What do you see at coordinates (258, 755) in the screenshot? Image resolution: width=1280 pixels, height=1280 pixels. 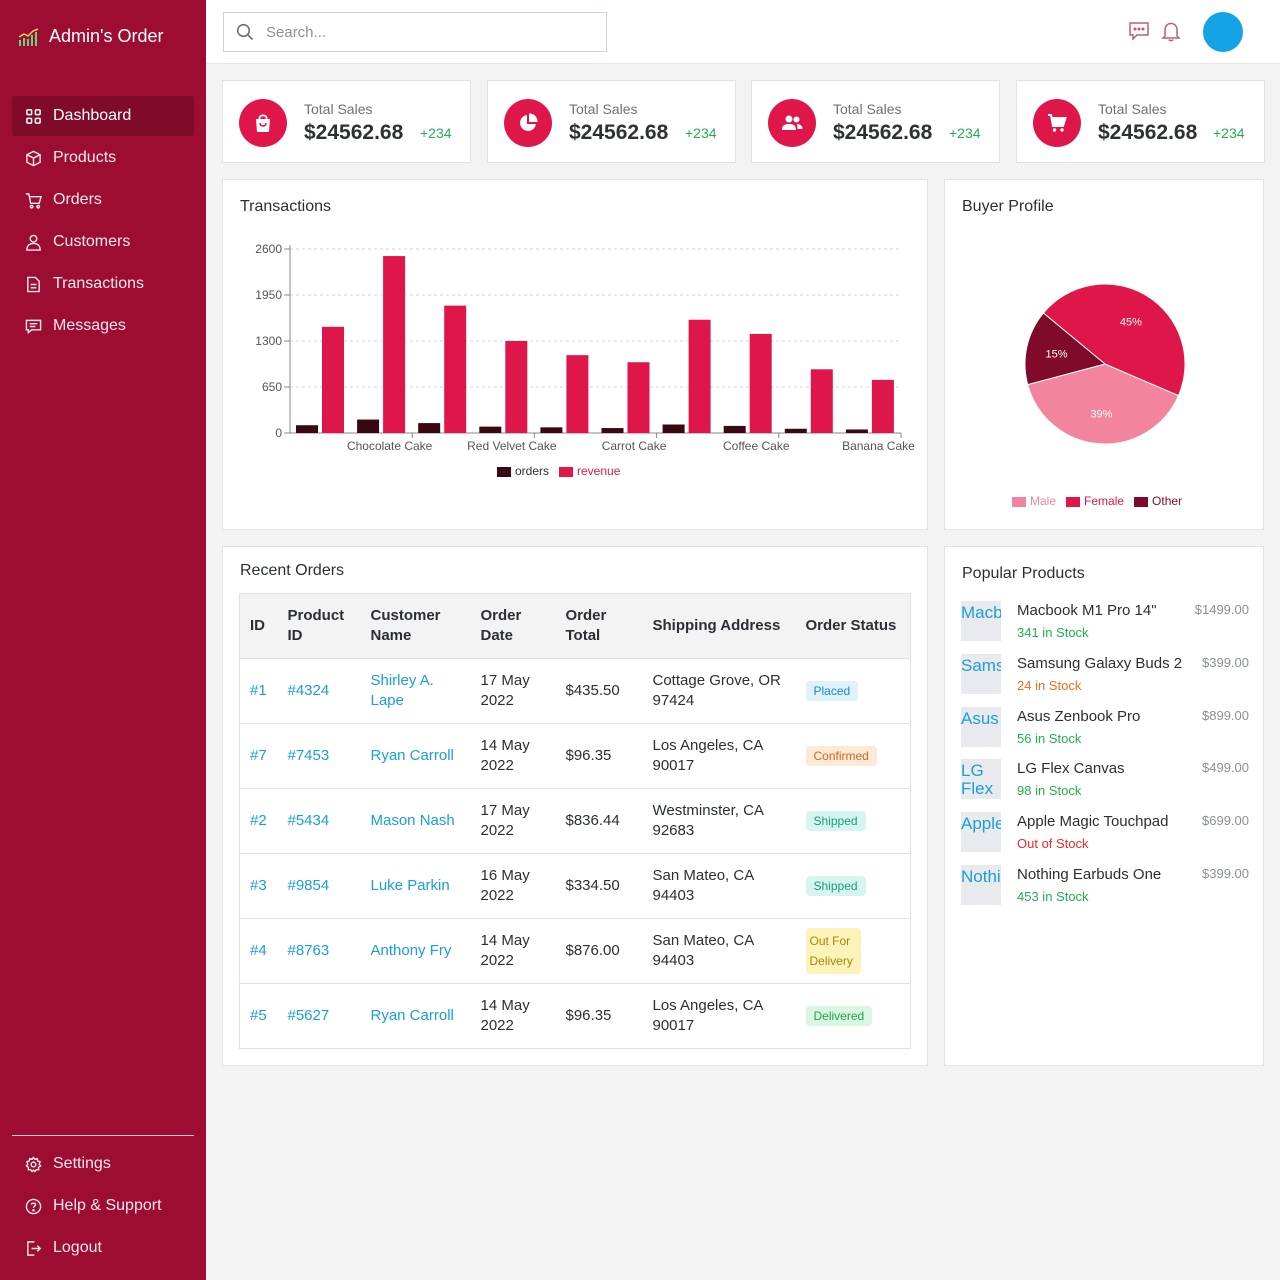 I see `order-id: #7` at bounding box center [258, 755].